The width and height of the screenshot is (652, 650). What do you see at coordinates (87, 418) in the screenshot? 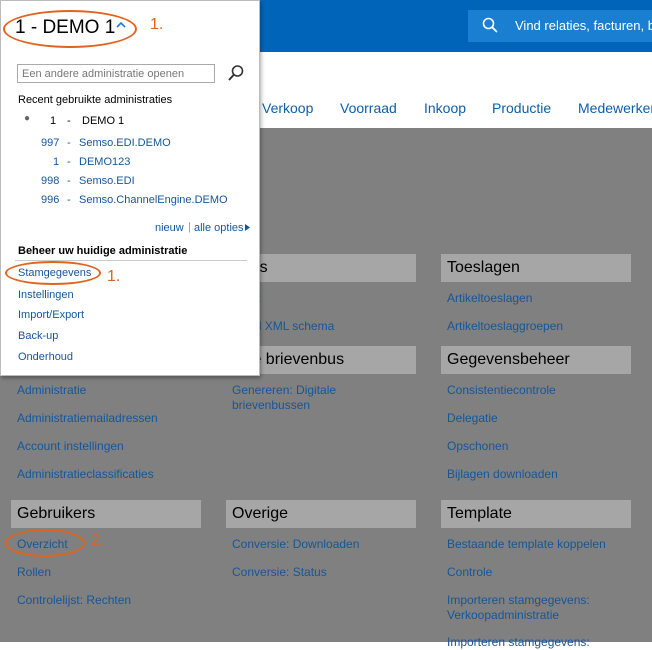
I see `link-administratiemailadressen: Administratiemailadressen` at bounding box center [87, 418].